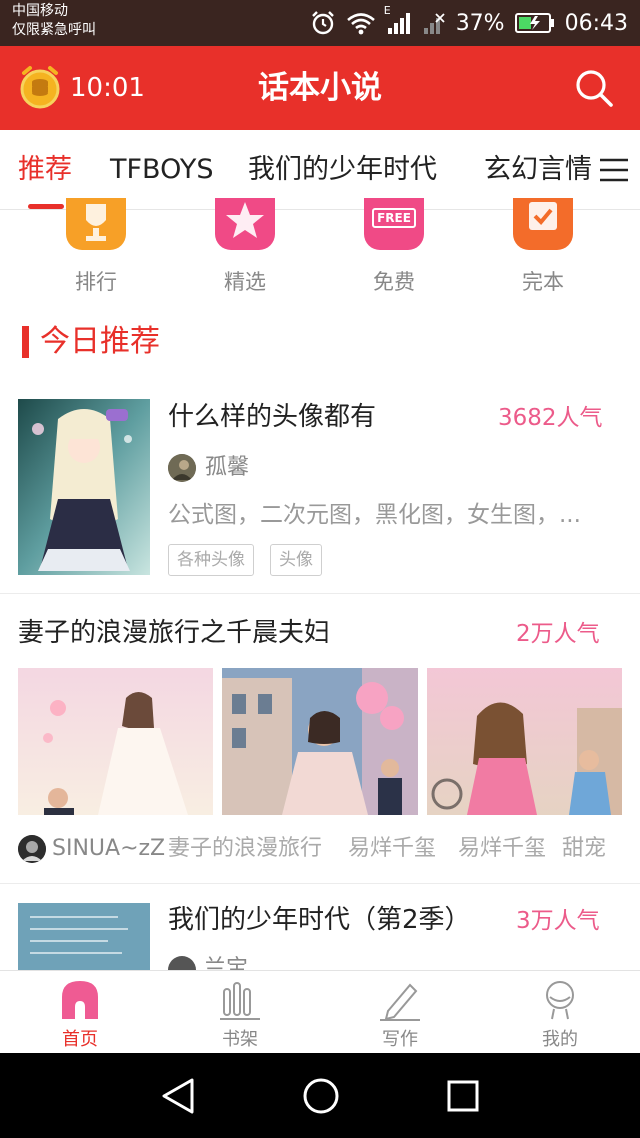 This screenshot has height=1138, width=640. What do you see at coordinates (584, 849) in the screenshot?
I see `story-tag: 甜宠` at bounding box center [584, 849].